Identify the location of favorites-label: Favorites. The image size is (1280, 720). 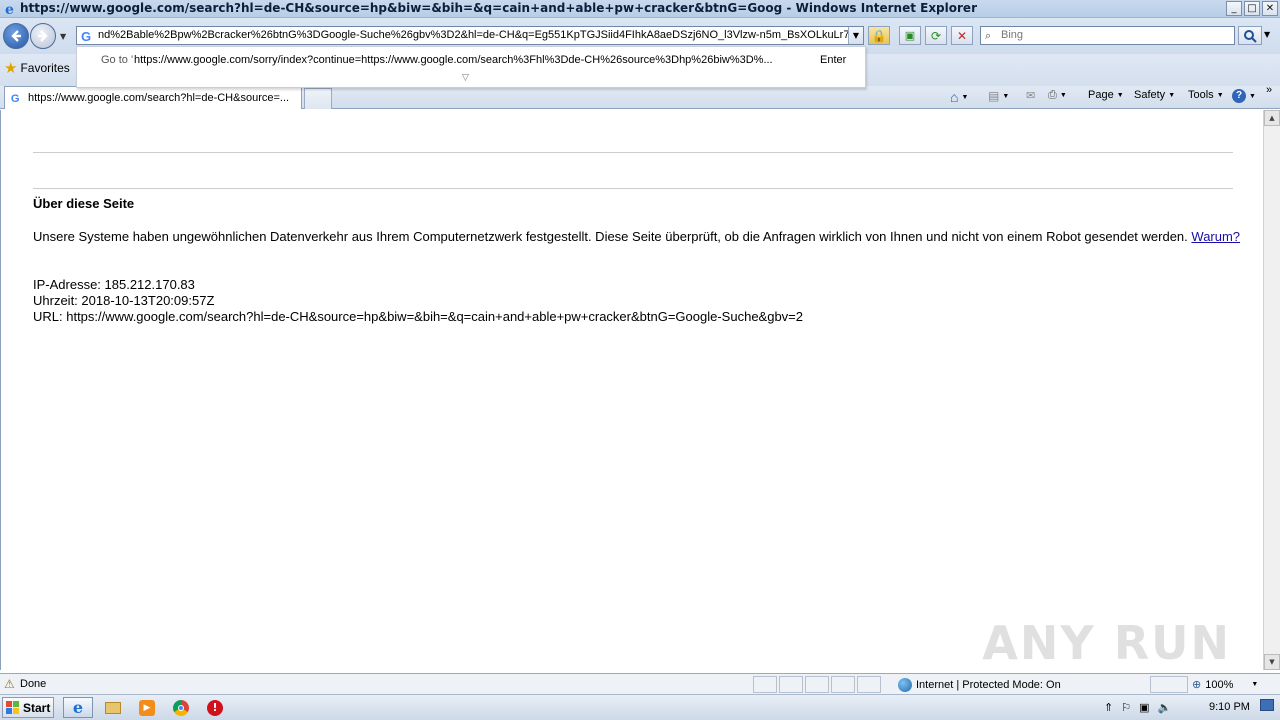
(45, 68).